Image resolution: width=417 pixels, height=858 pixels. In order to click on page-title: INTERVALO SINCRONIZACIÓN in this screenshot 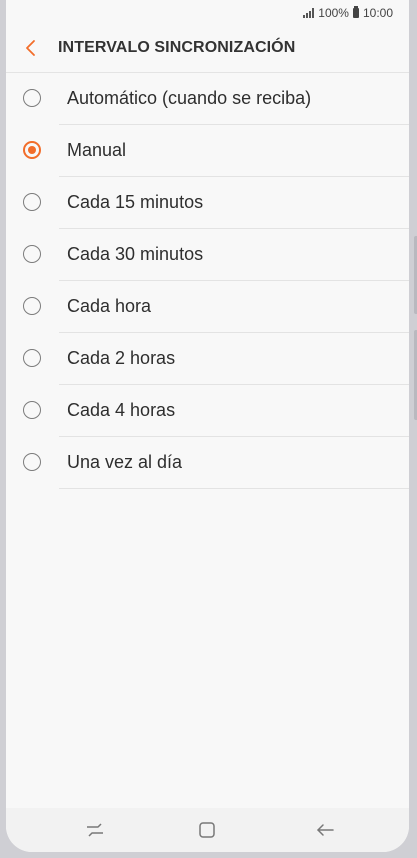, I will do `click(177, 47)`.